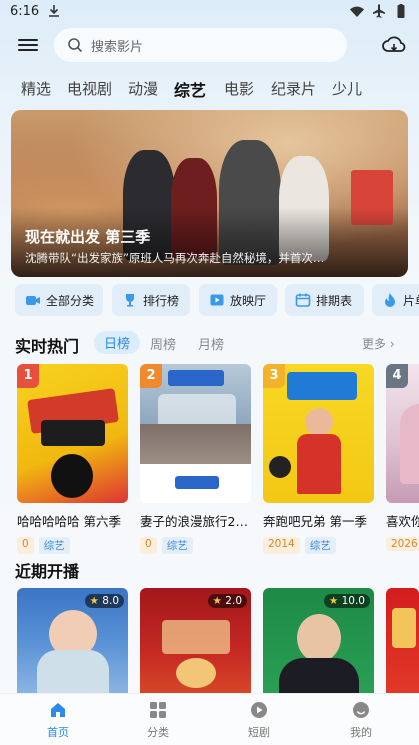  I want to click on calendar-icon, so click(303, 300).